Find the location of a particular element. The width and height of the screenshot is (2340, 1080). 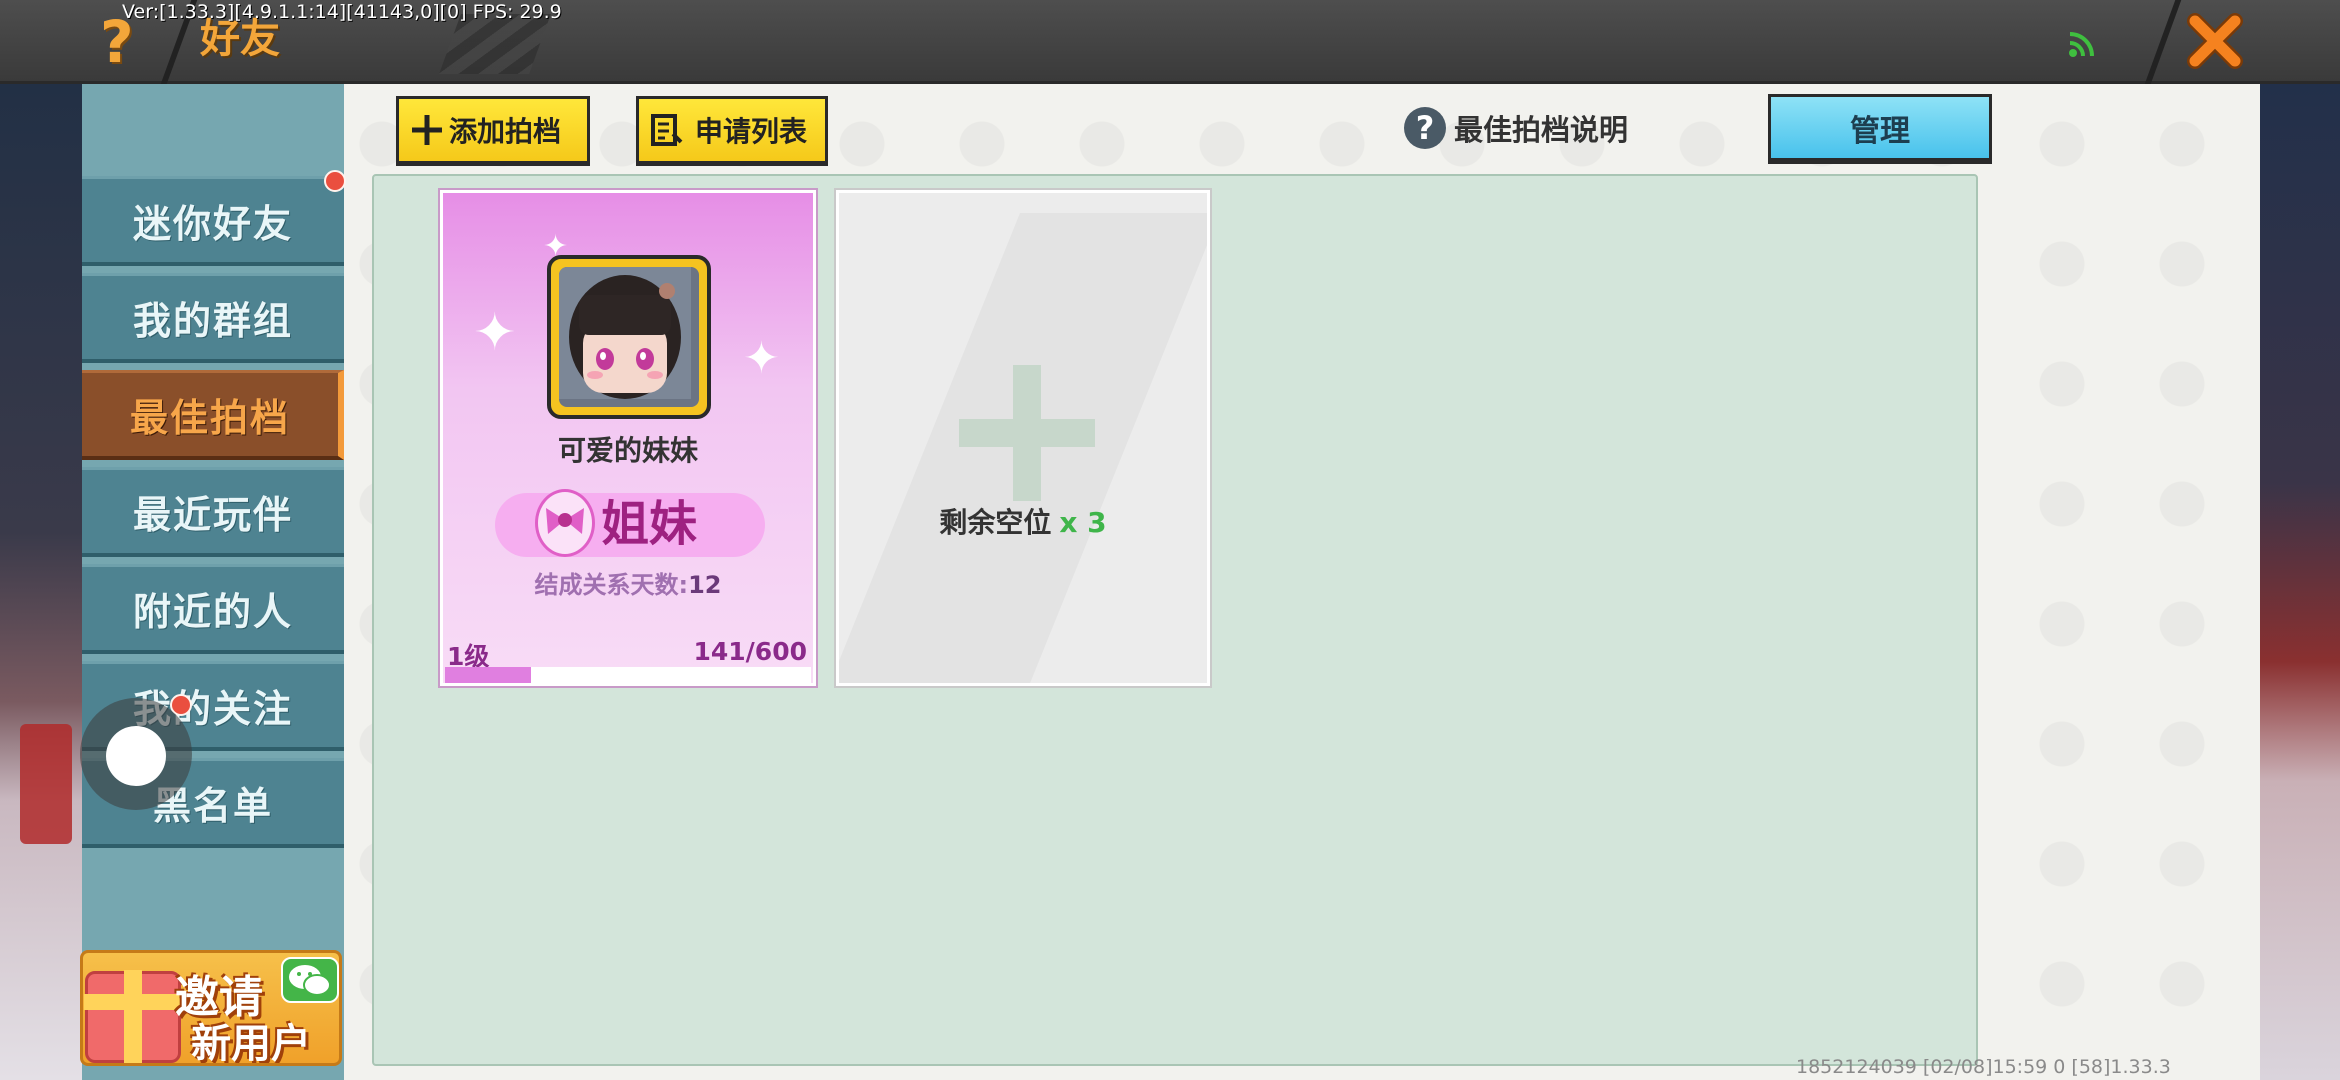

empty-partner-slot: 剩余空位 x 3 is located at coordinates (1023, 438).